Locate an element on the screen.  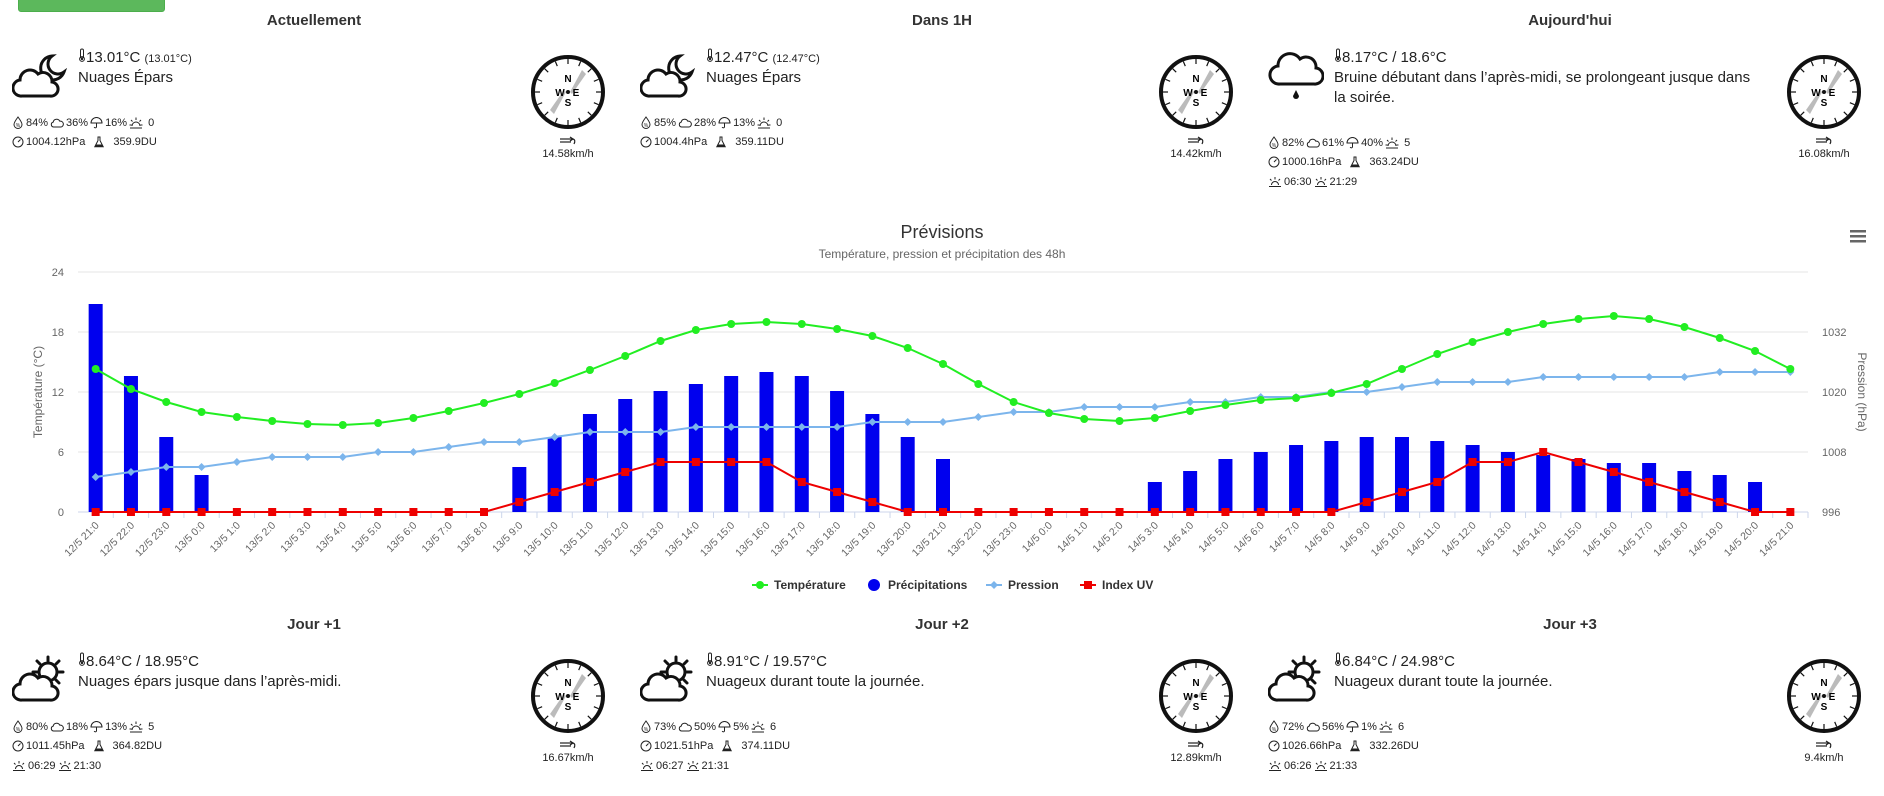
legend-label: Précipitations is located at coordinates (928, 585).